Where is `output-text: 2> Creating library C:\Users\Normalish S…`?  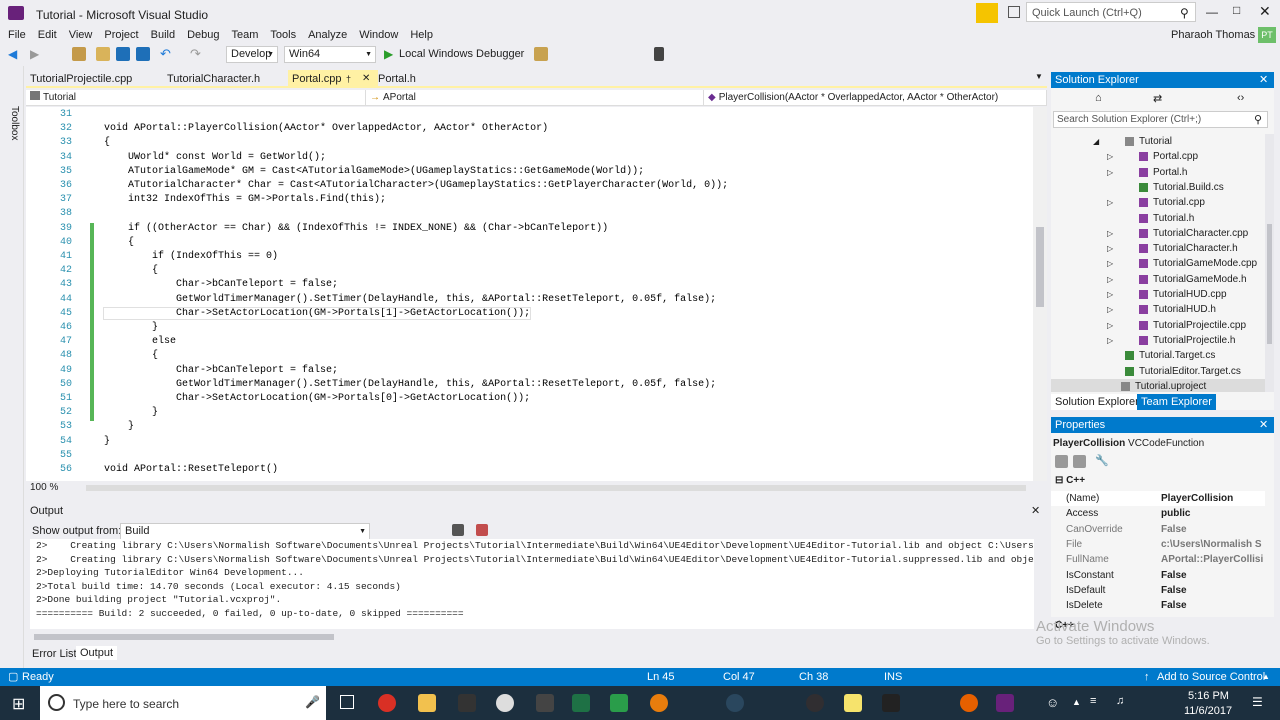 output-text: 2> Creating library C:\Users\Normalish S… is located at coordinates (532, 584).